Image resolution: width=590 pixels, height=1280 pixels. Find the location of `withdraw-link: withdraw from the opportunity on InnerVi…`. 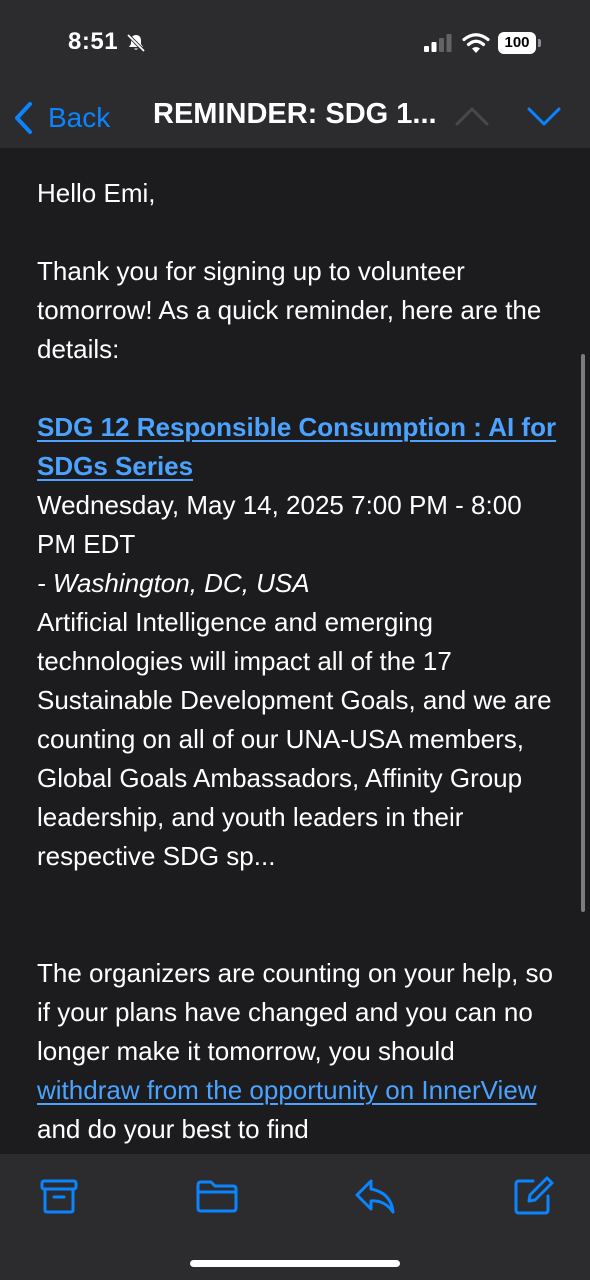

withdraw-link: withdraw from the opportunity on InnerVi… is located at coordinates (287, 1090).